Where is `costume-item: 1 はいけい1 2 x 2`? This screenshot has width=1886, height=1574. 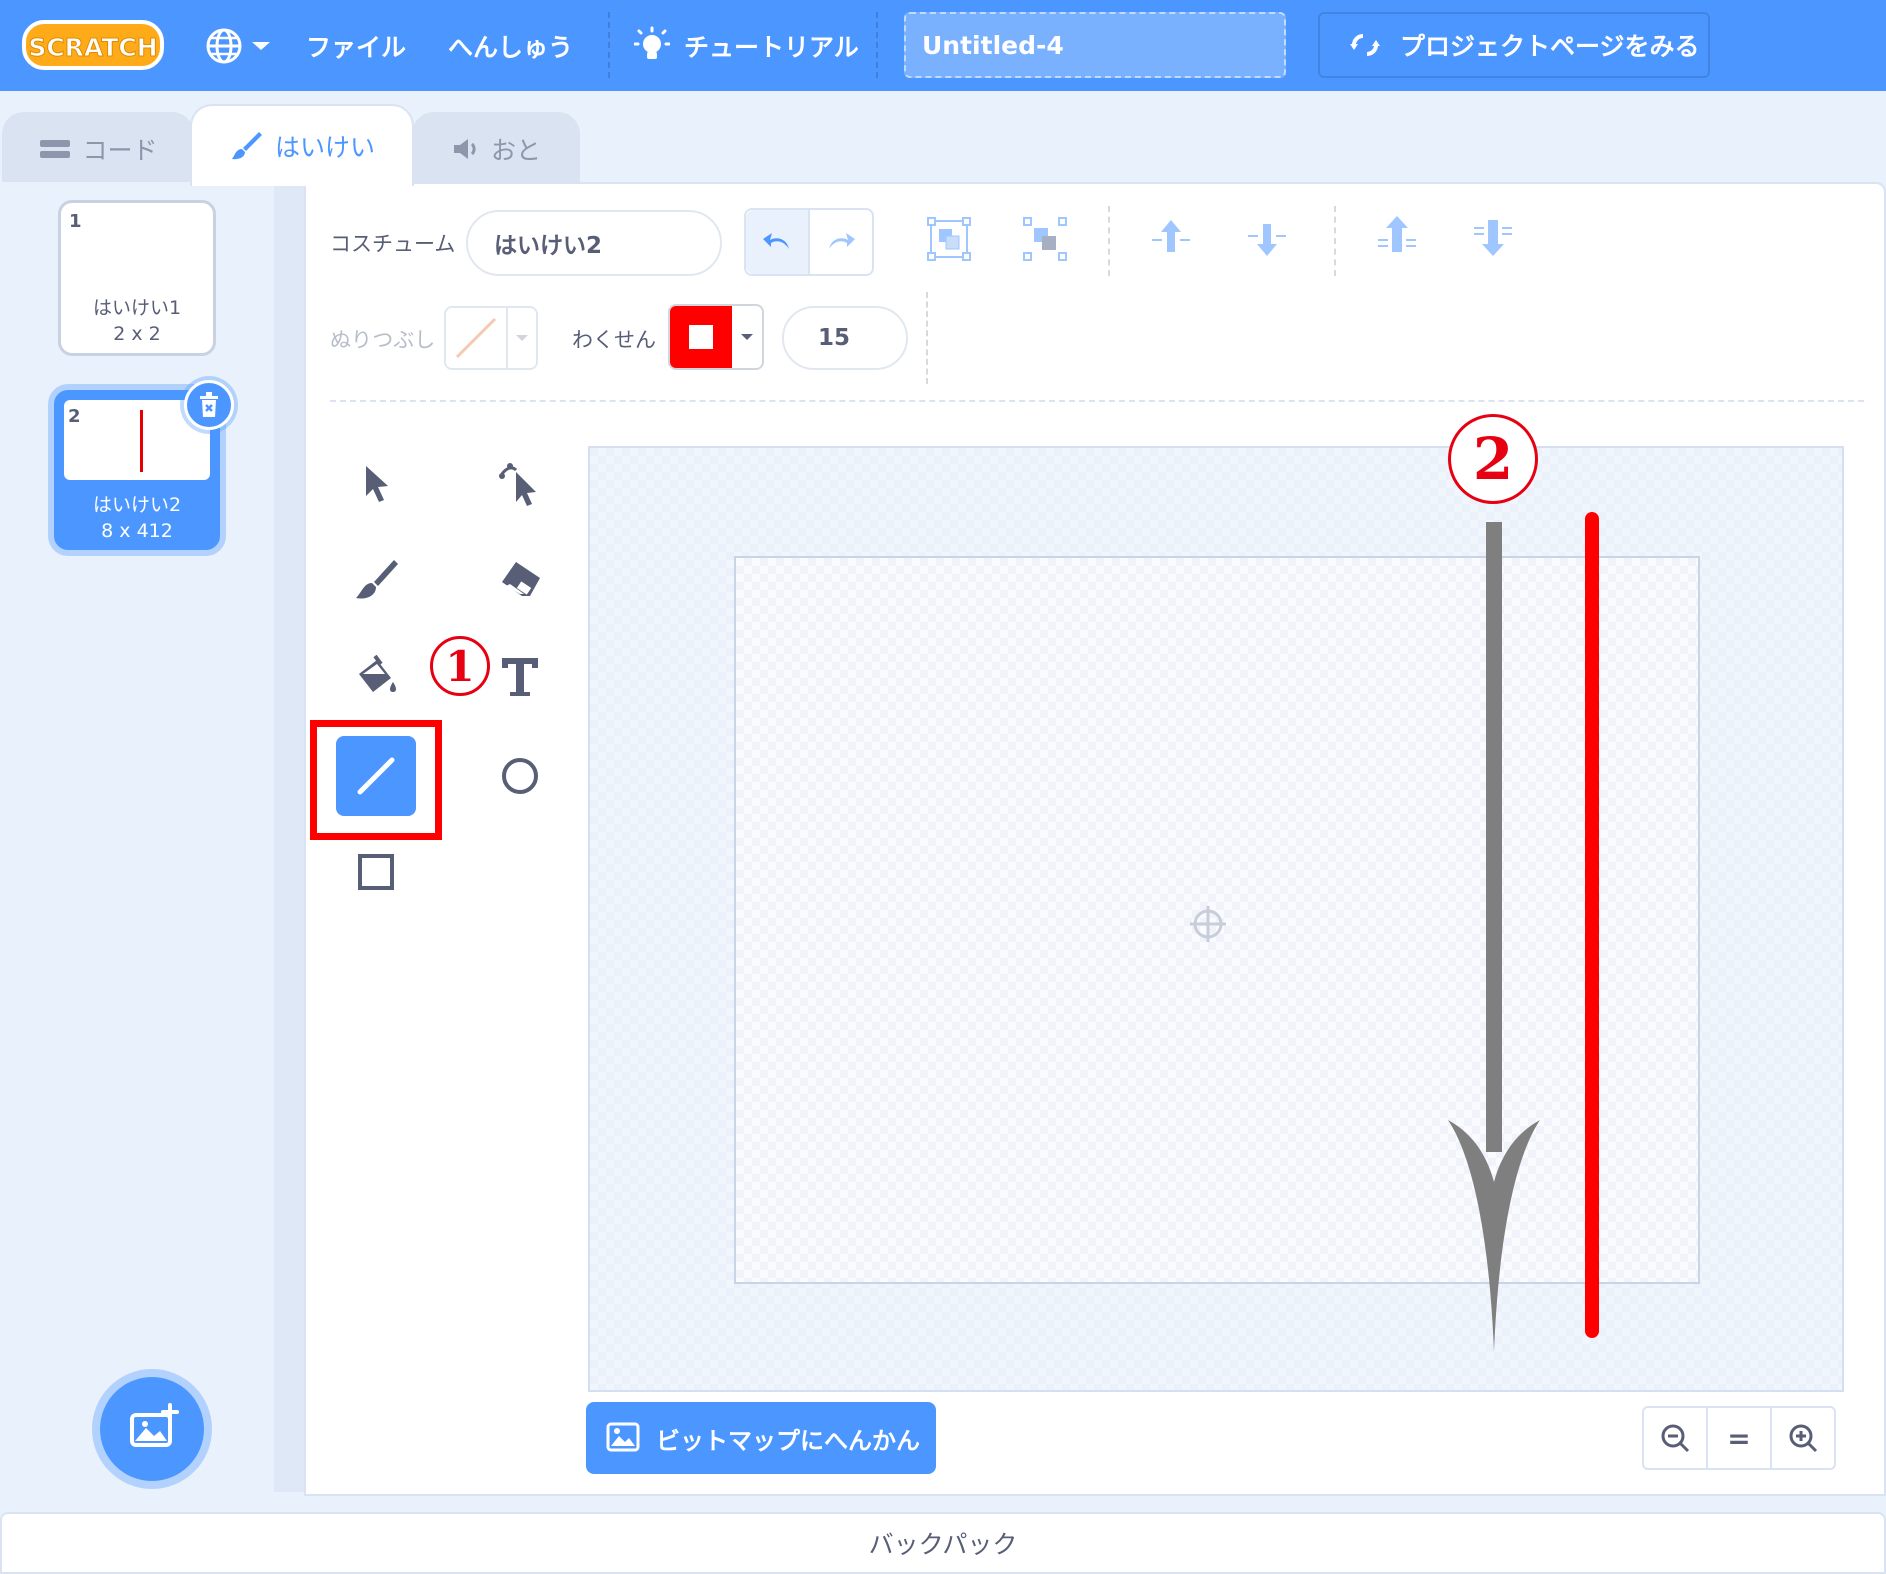
costume-item: 1 はいけい1 2 x 2 is located at coordinates (137, 278).